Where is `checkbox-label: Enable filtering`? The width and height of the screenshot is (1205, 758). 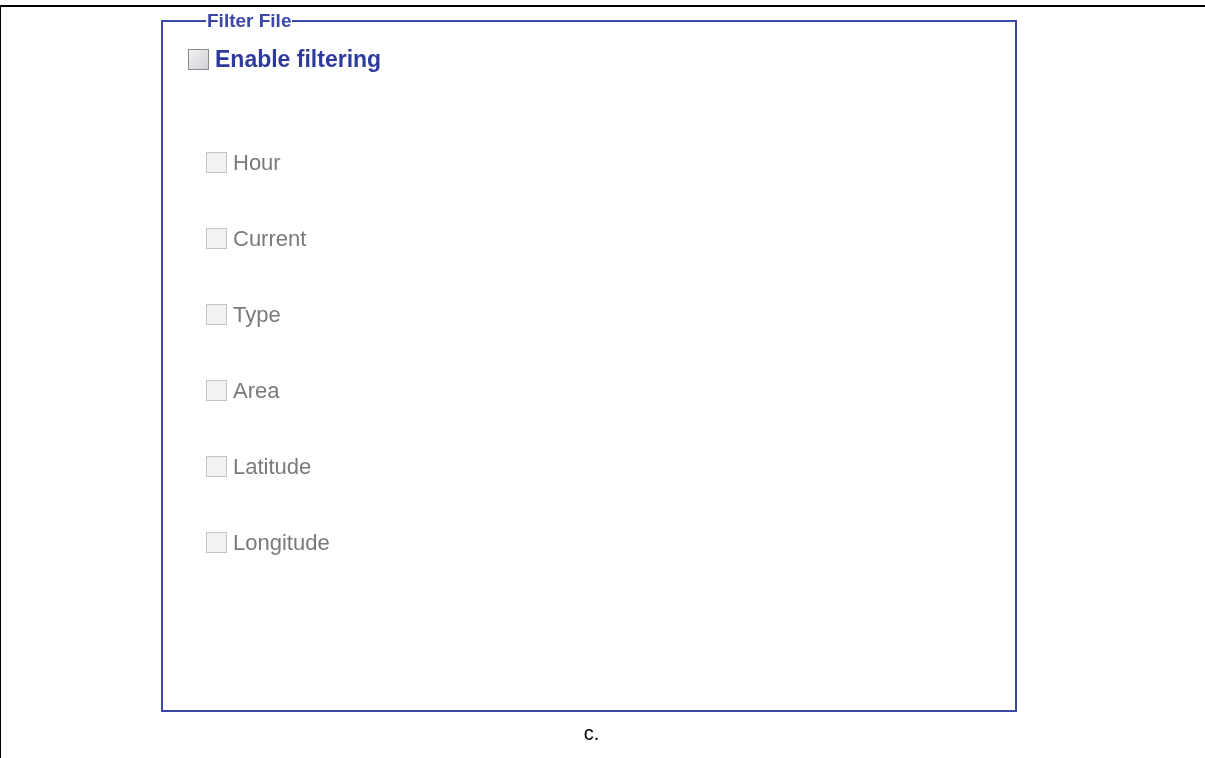 checkbox-label: Enable filtering is located at coordinates (298, 59).